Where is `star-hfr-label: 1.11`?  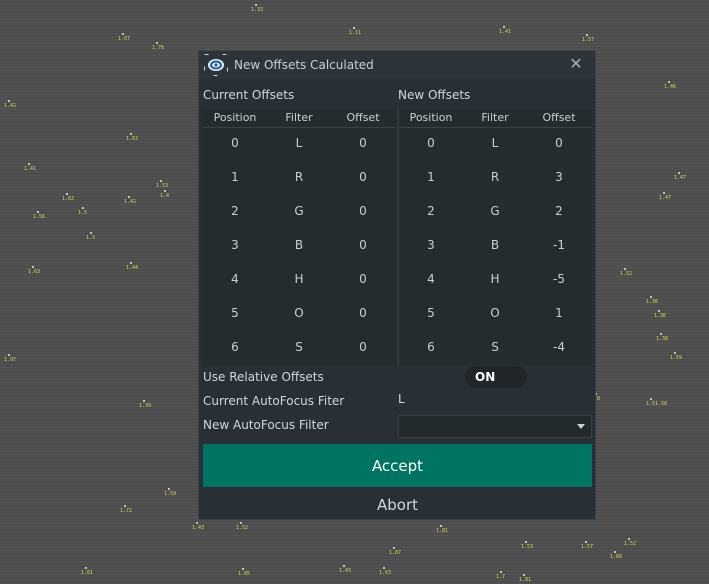
star-hfr-label: 1.11 is located at coordinates (355, 33).